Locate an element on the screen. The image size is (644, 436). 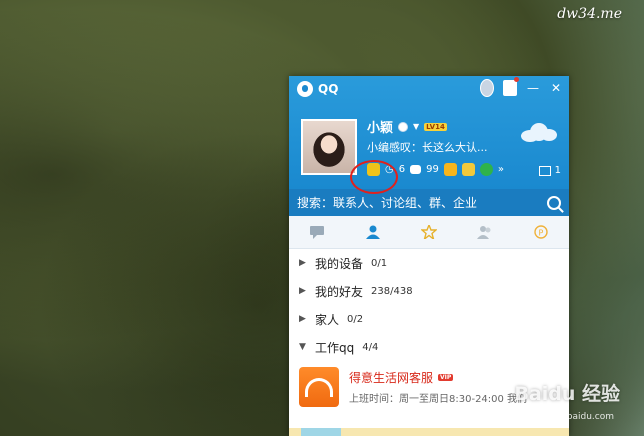
chat-bubble-icon is located at coordinates (317, 232).